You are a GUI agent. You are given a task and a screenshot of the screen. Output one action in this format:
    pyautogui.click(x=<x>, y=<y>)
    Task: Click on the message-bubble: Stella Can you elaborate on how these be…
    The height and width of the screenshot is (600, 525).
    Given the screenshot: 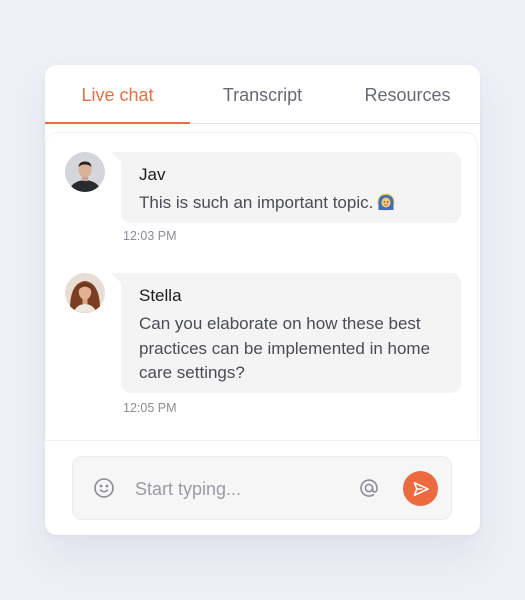 What is the action you would take?
    pyautogui.click(x=286, y=333)
    